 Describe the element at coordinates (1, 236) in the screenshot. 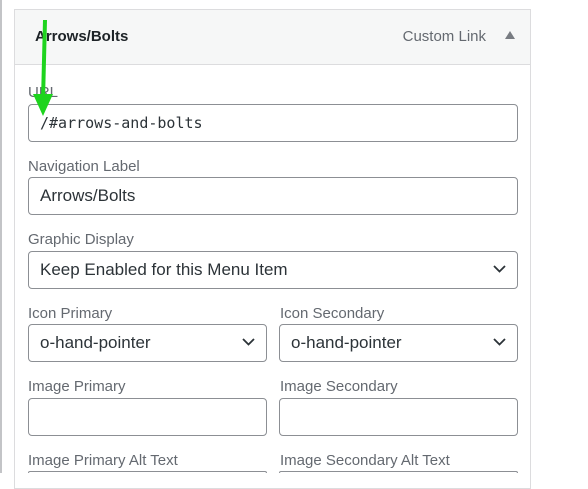

I see `left-panel-edge` at that location.